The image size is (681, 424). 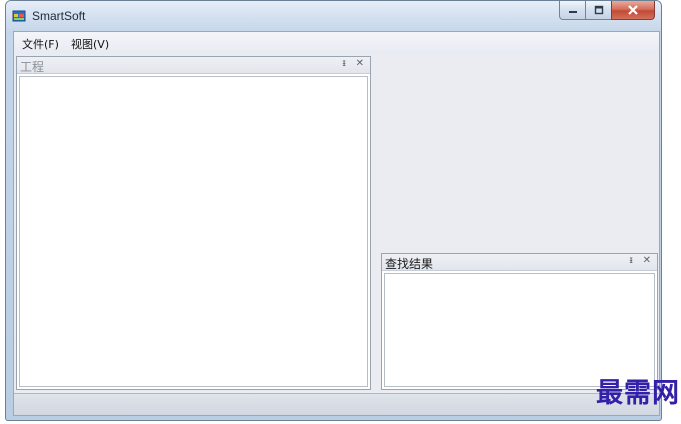 What do you see at coordinates (333, 16) in the screenshot?
I see `title-bar: SmartSoft` at bounding box center [333, 16].